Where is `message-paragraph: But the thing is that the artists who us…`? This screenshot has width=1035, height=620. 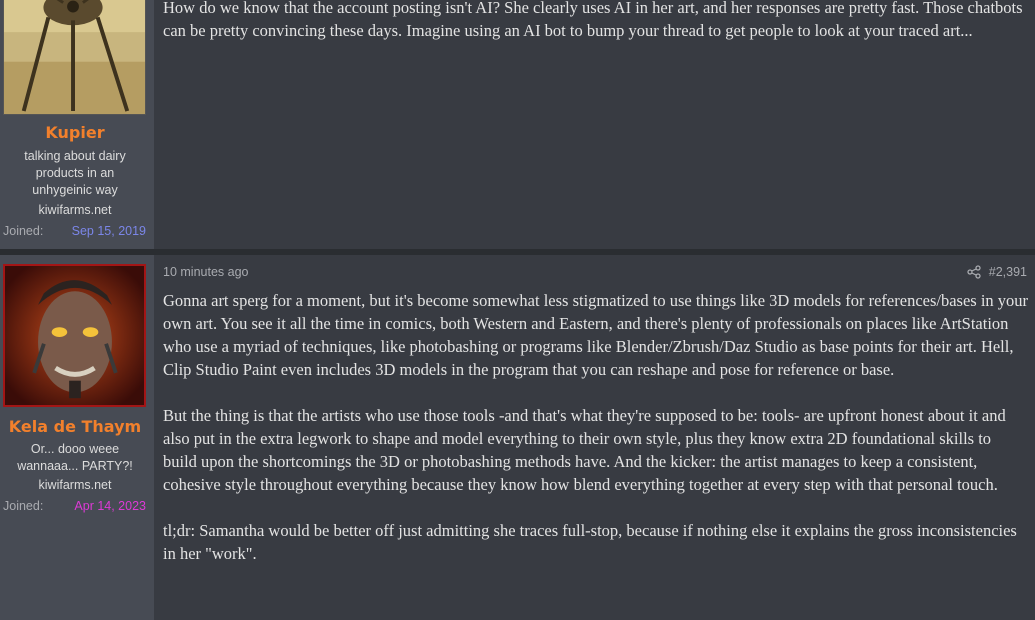
message-paragraph: But the thing is that the artists who us… is located at coordinates (584, 450).